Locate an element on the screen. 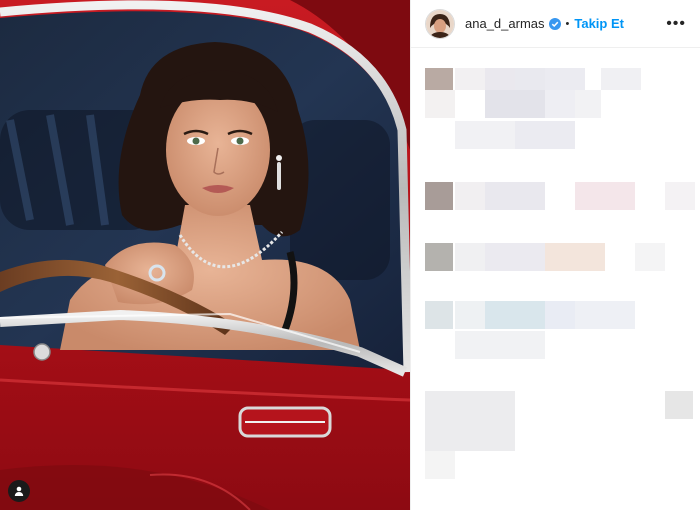  tag-button is located at coordinates (19, 491).